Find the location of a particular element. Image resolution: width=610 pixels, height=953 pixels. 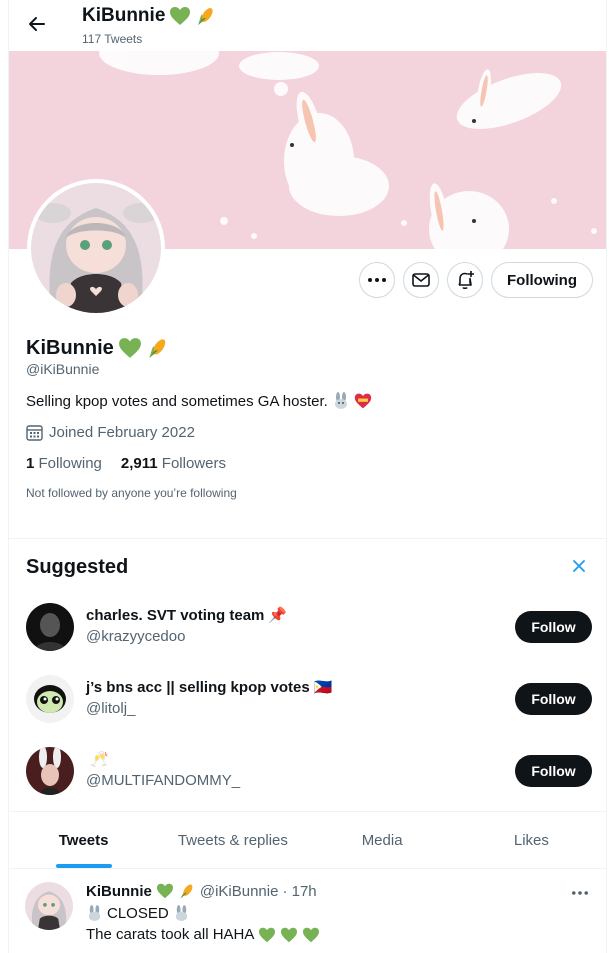

more-options-button is located at coordinates (377, 280).